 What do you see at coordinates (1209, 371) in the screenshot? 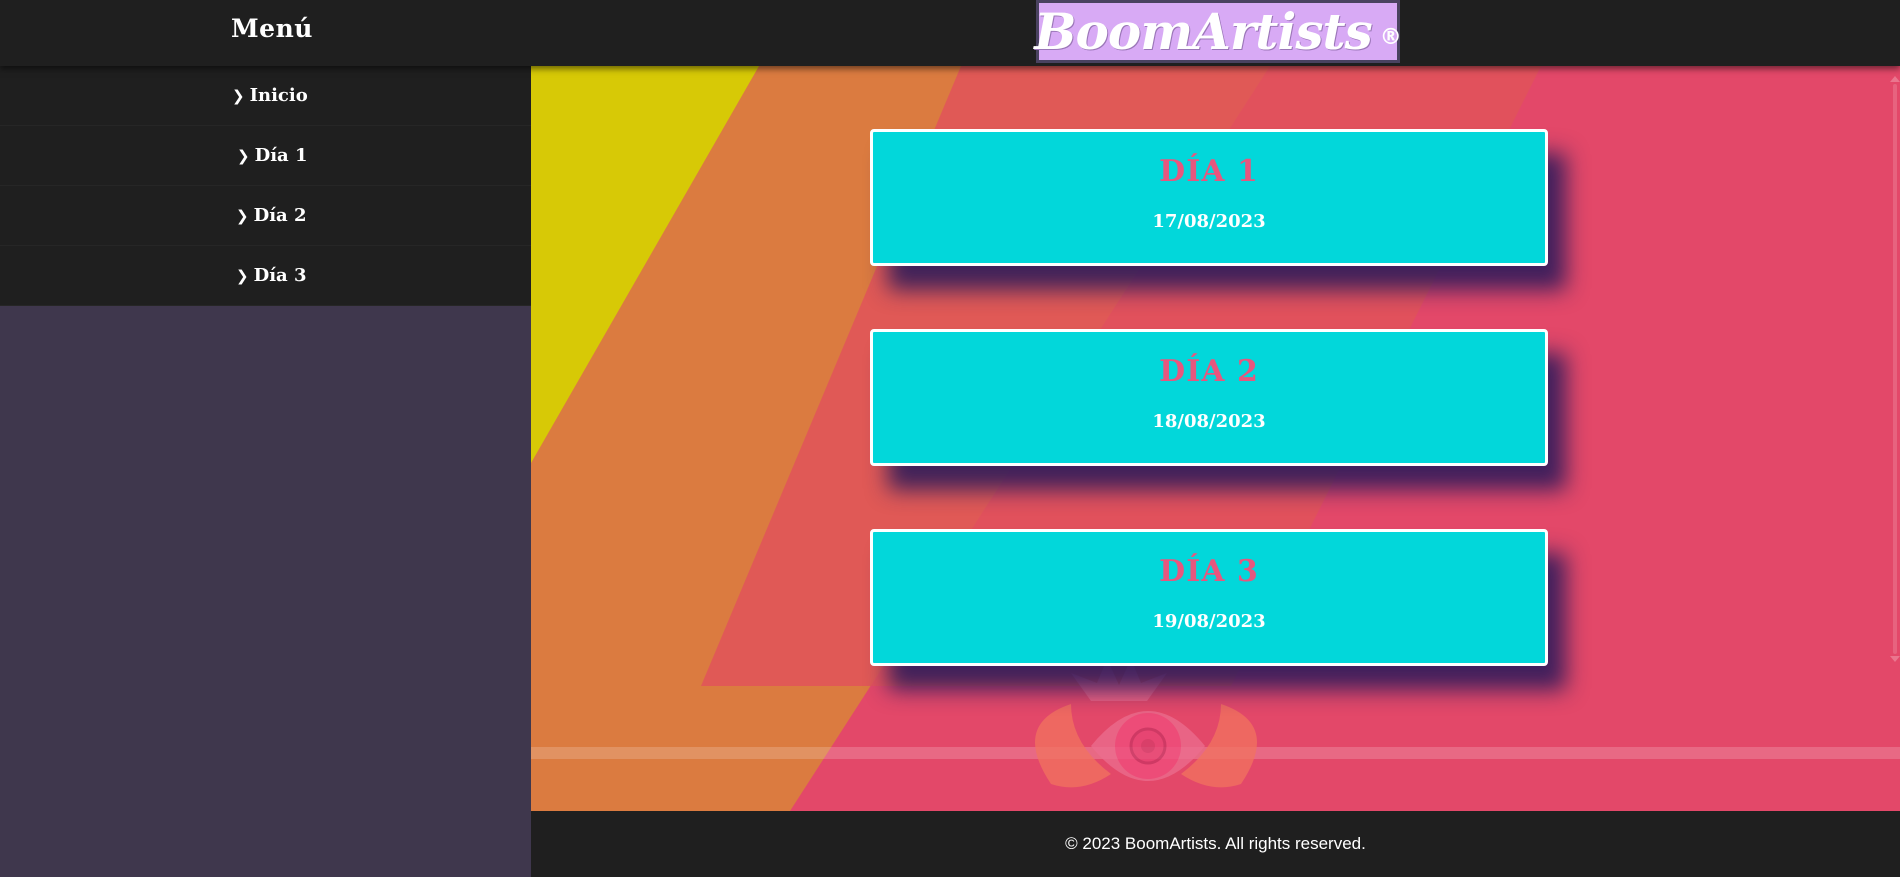
I see `card-title: DÍA 2` at bounding box center [1209, 371].